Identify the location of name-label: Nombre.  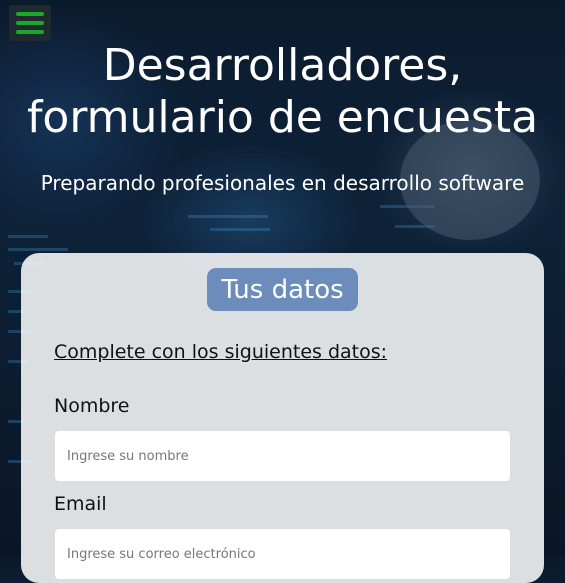
(92, 406).